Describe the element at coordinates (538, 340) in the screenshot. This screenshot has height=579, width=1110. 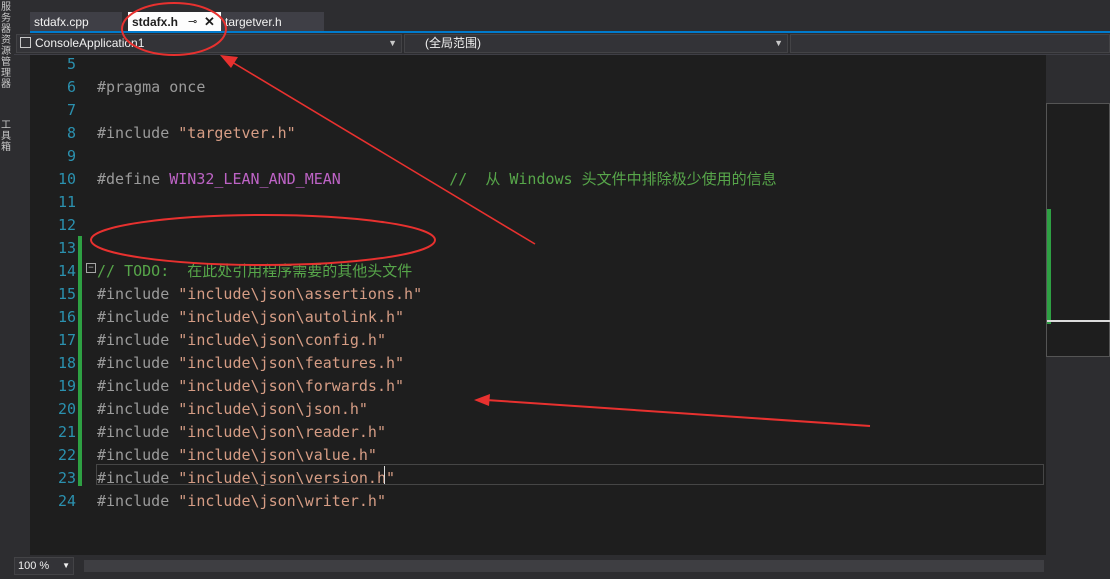
I see `code-line: 17 #include "include\json\config.h"` at that location.